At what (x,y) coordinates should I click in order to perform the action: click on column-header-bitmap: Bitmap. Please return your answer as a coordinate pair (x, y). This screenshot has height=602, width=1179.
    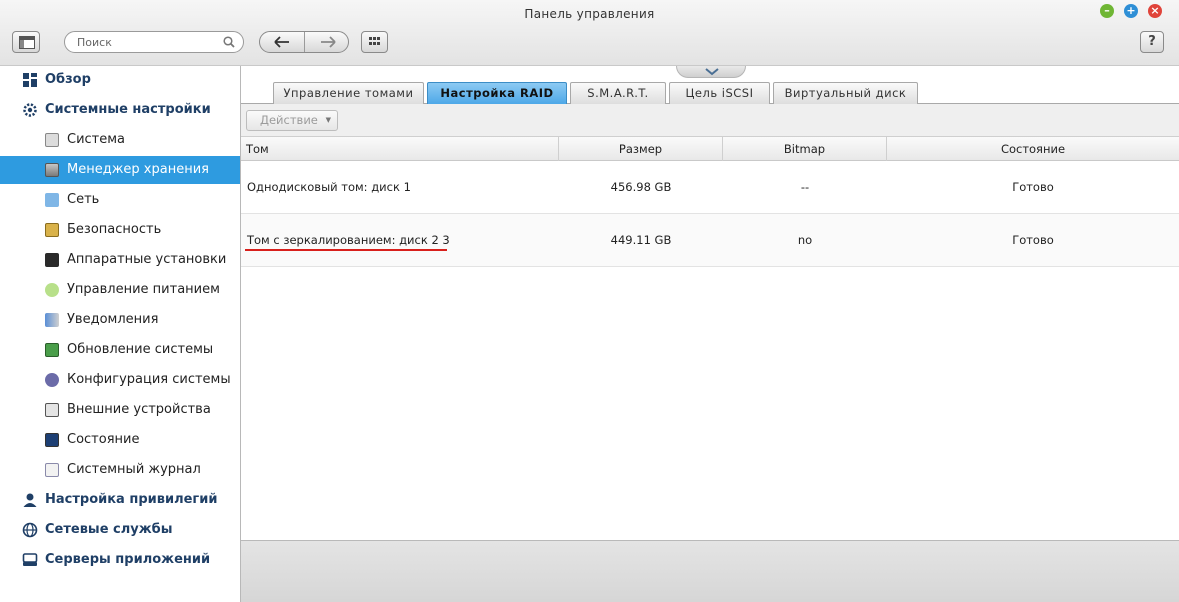
    Looking at the image, I should click on (805, 149).